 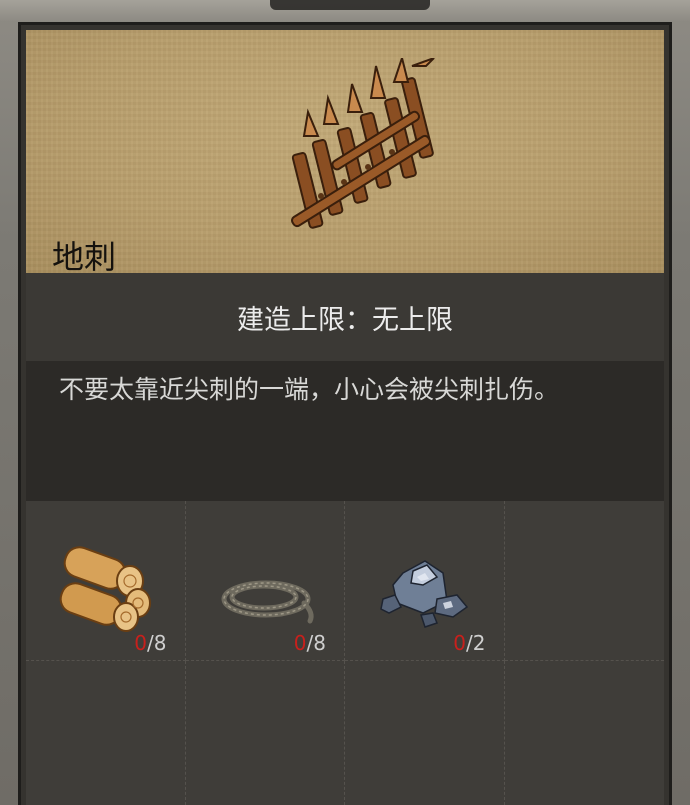 I want to click on material-slot-wood: 0/8, so click(x=106, y=581).